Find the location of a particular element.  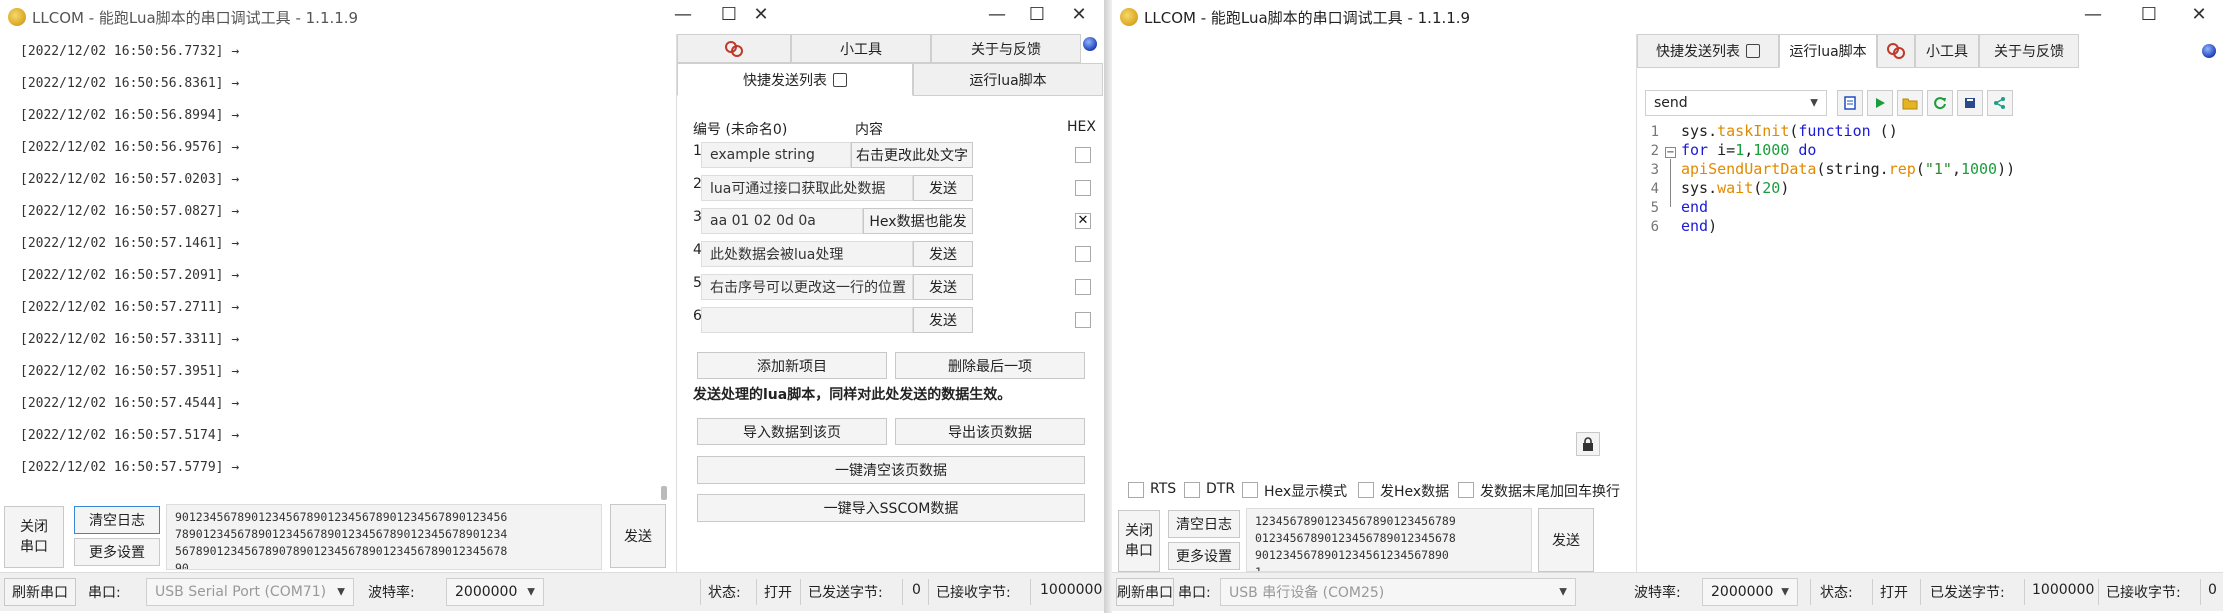

delete-last-button: 删除最后一项 is located at coordinates (990, 365).